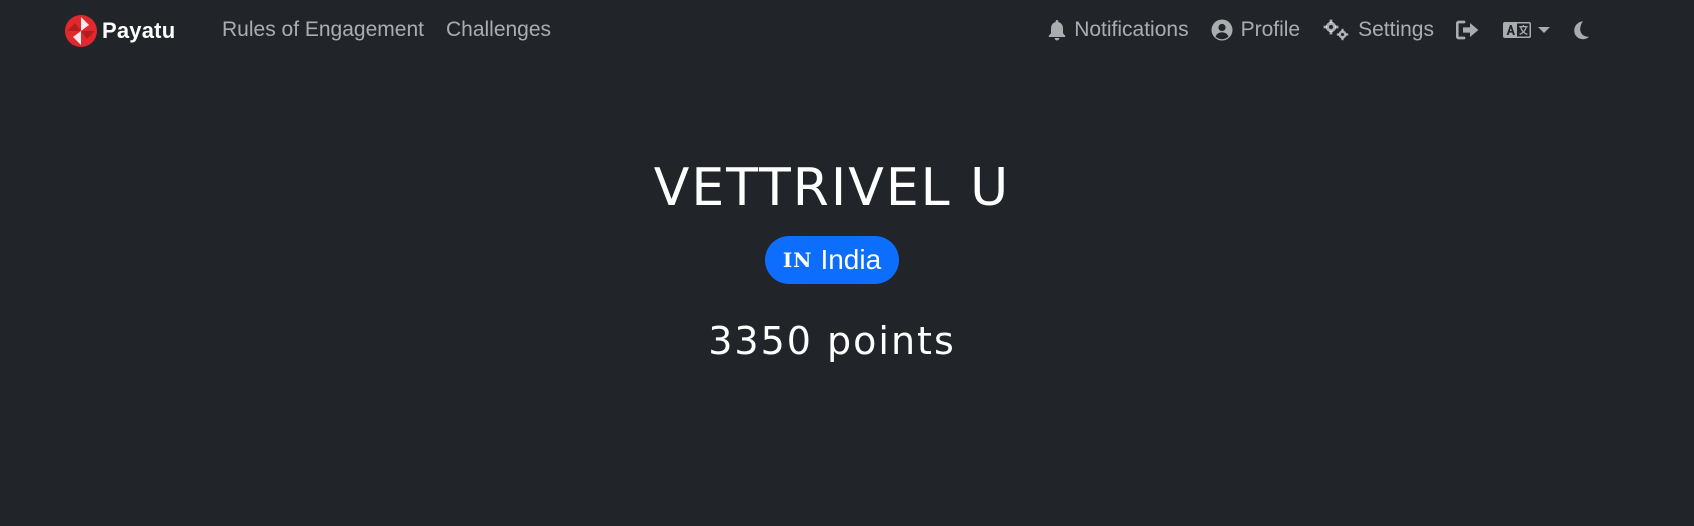  Describe the element at coordinates (1517, 30) in the screenshot. I see `language-icon` at that location.